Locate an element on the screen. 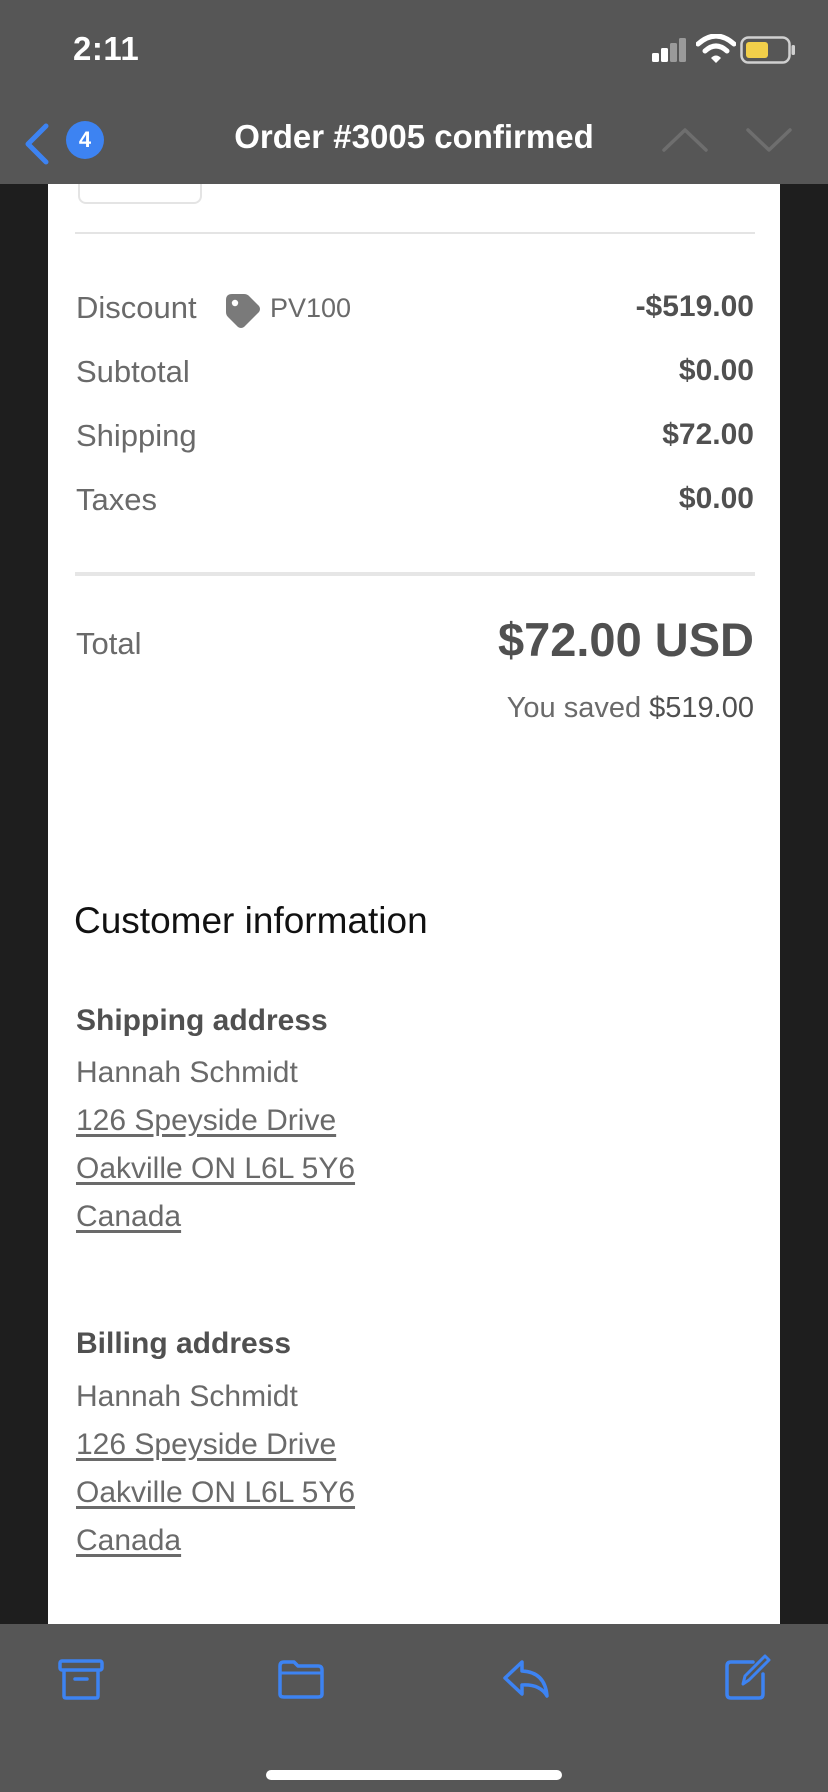 The height and width of the screenshot is (1792, 828). subtotal-row: Subtotal $0.00 is located at coordinates (415, 374).